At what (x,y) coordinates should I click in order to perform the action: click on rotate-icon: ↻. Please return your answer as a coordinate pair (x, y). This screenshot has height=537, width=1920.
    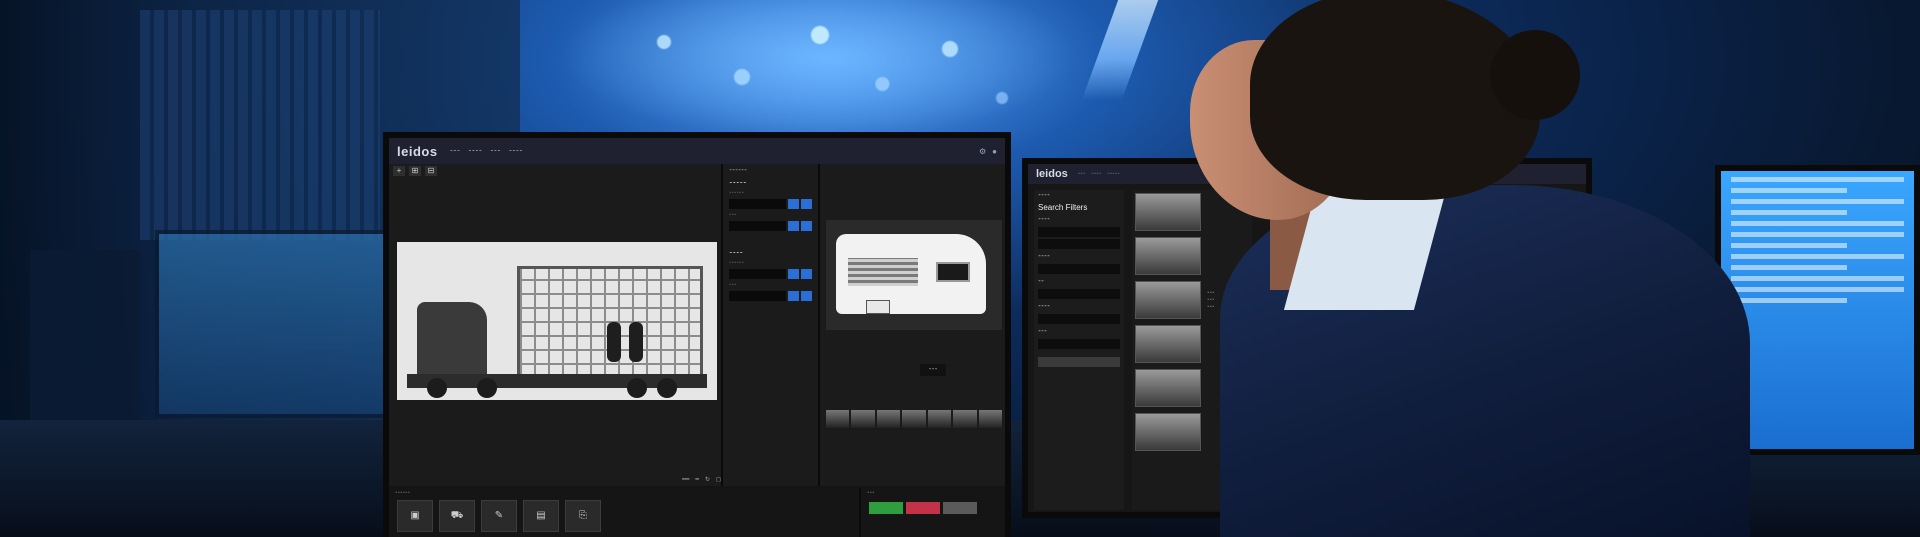
    Looking at the image, I should click on (707, 479).